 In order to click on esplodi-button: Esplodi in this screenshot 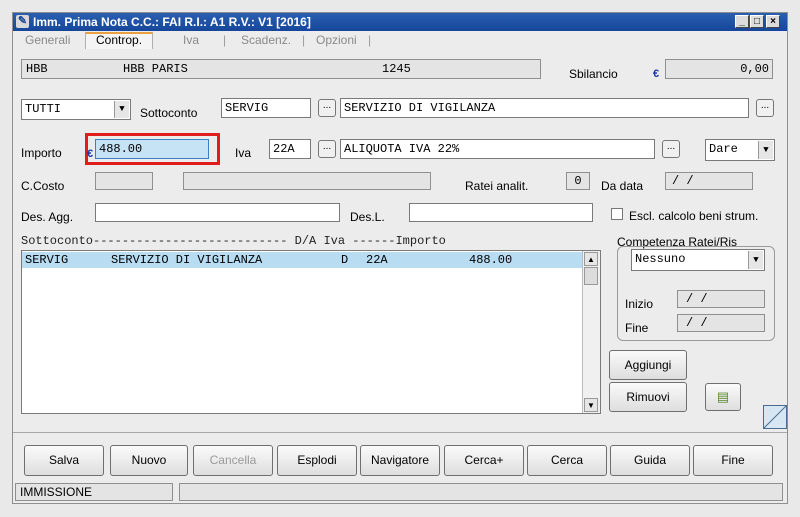, I will do `click(317, 460)`.